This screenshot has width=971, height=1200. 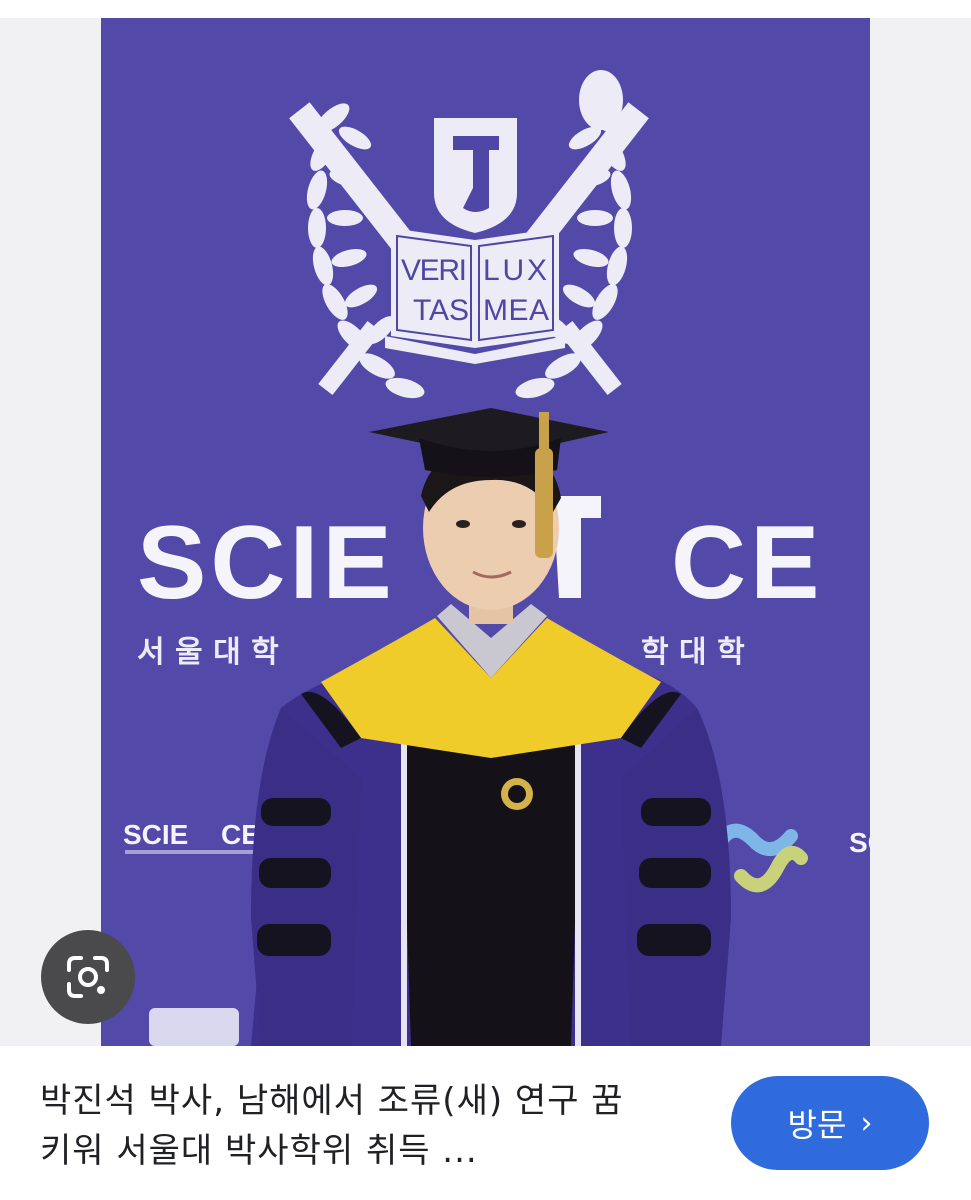 I want to click on visit-button-label: 방문, so click(x=817, y=1125).